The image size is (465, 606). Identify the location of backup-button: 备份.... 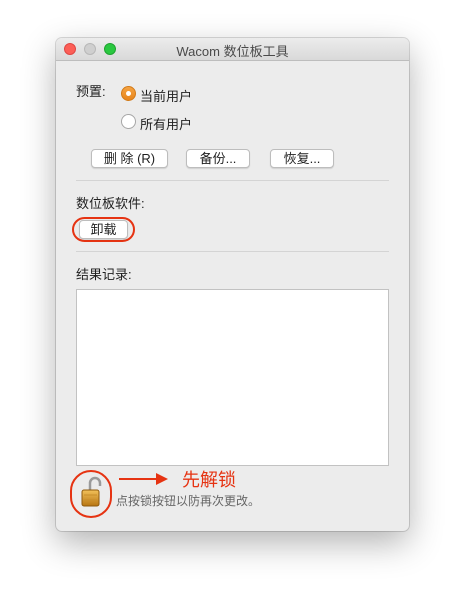
(218, 158).